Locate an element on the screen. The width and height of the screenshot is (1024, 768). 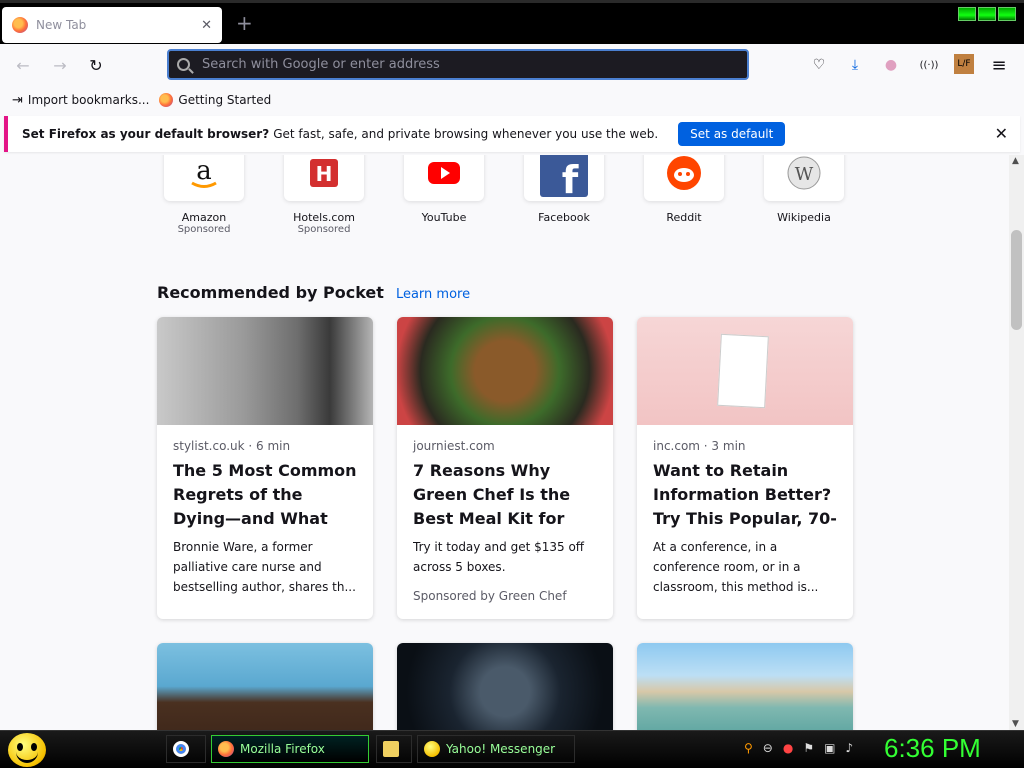
volume-tray-icon: ♪ is located at coordinates (849, 748).